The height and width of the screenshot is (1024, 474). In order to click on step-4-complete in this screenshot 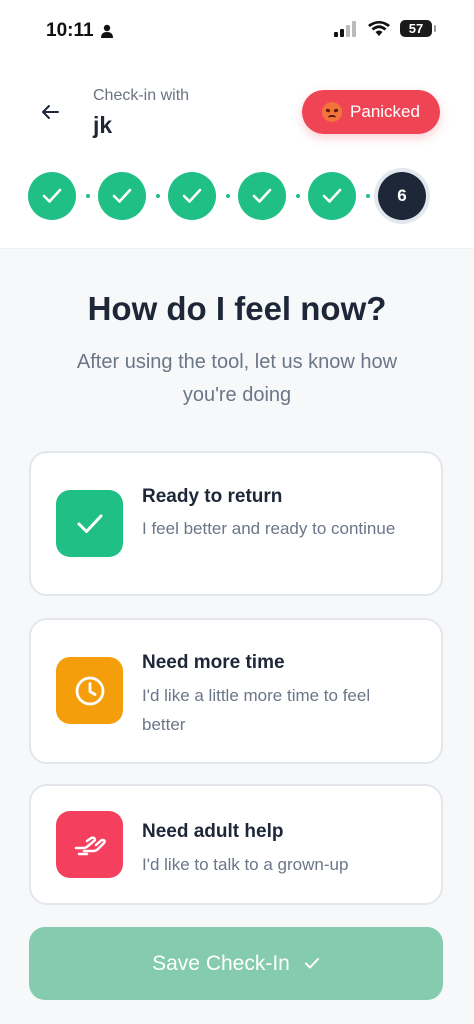, I will do `click(262, 196)`.